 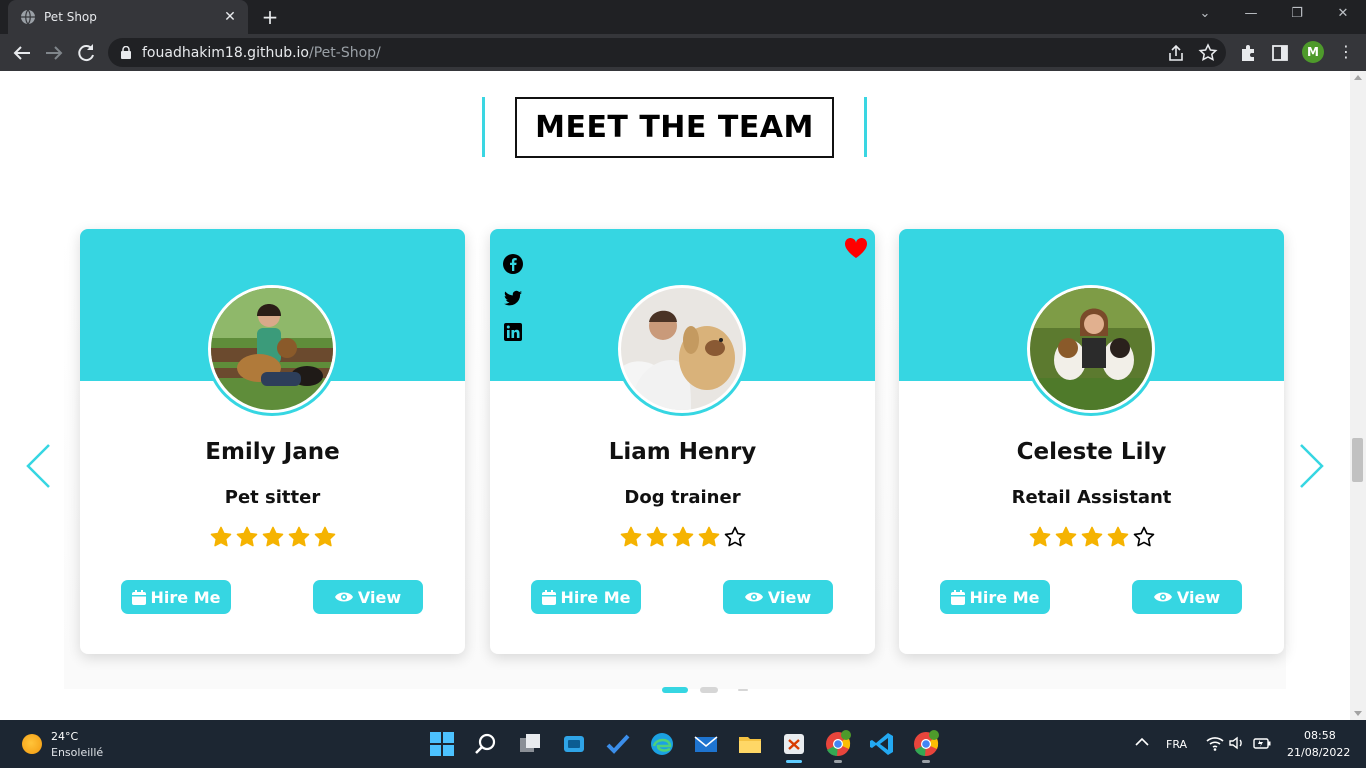 I want to click on chrome-profile-icon, so click(x=926, y=744).